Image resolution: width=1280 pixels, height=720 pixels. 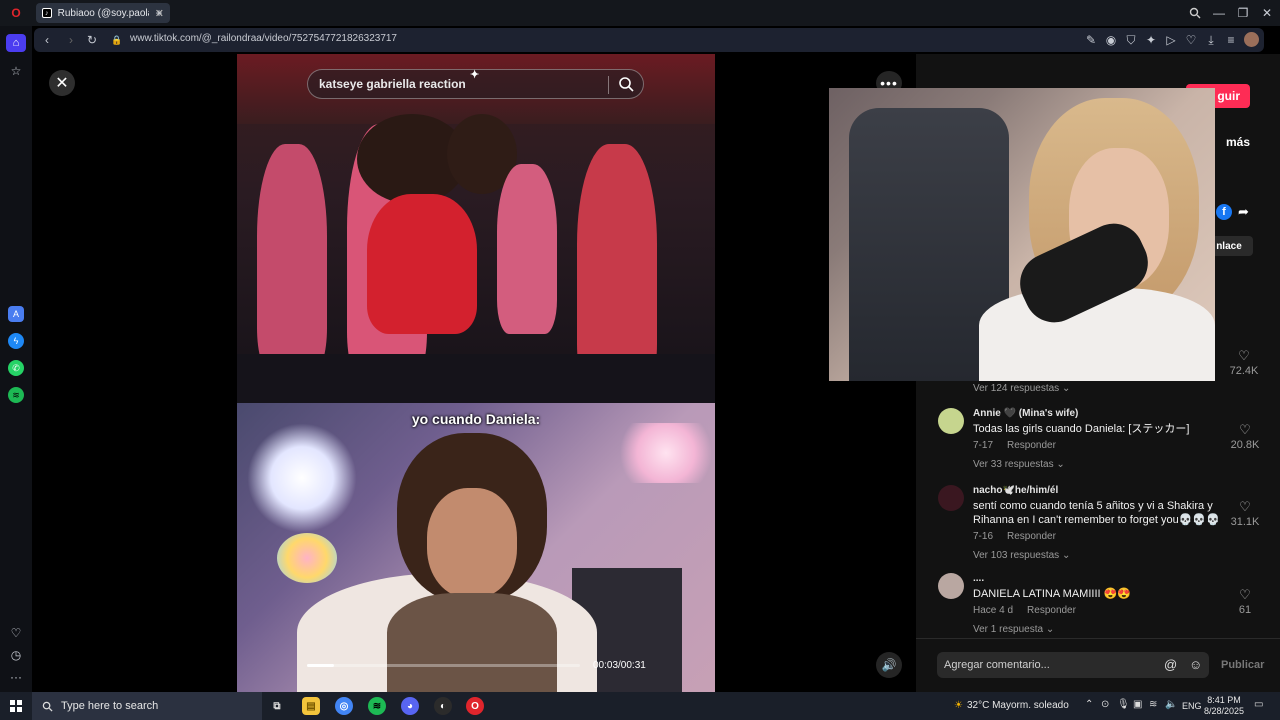 What do you see at coordinates (110, 706) in the screenshot?
I see `taskbar-search-placeholder: Type here to search` at bounding box center [110, 706].